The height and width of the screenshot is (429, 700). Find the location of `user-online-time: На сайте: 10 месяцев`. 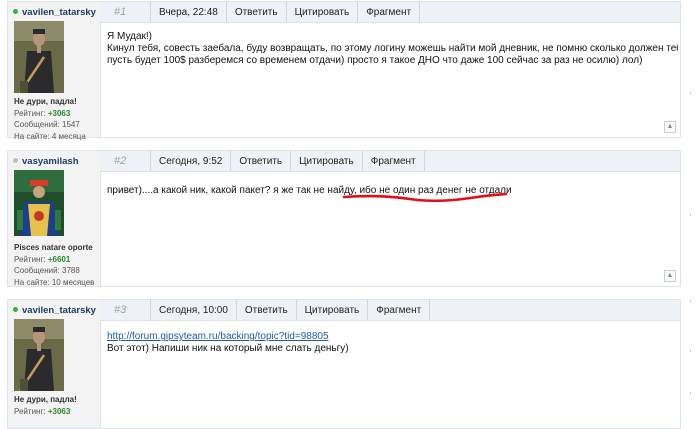

user-online-time: На сайте: 10 месяцев is located at coordinates (54, 282).